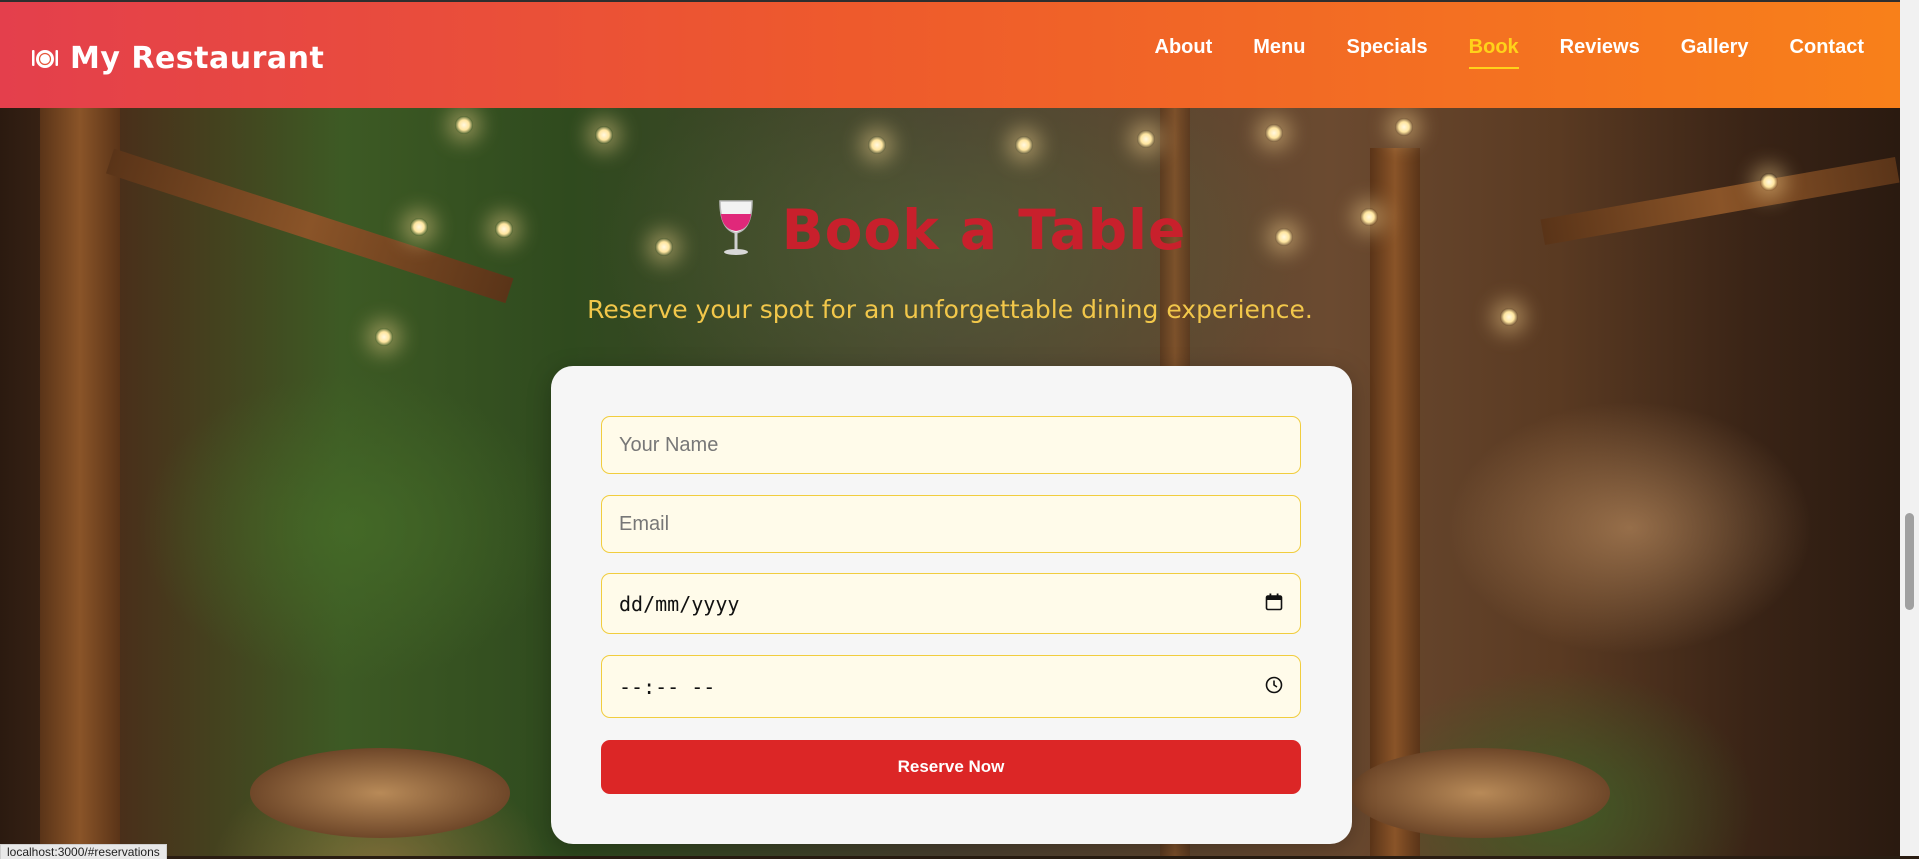 The height and width of the screenshot is (859, 1919). I want to click on section-heading: Book a Table, so click(950, 229).